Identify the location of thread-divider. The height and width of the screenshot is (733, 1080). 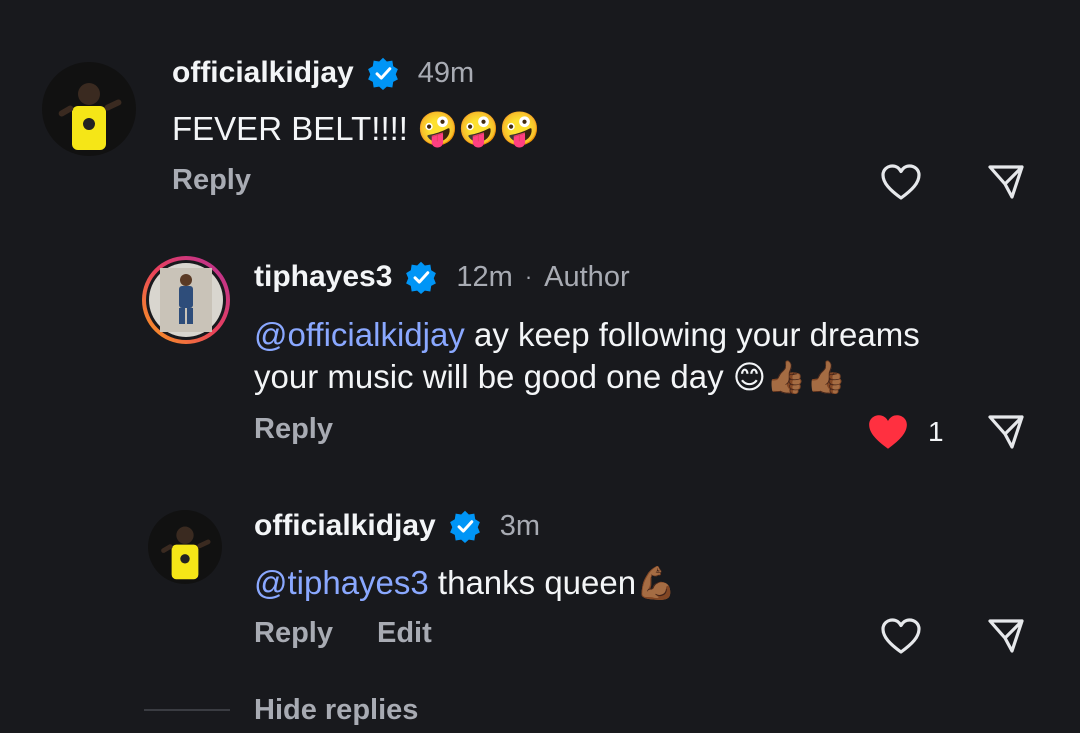
(187, 710).